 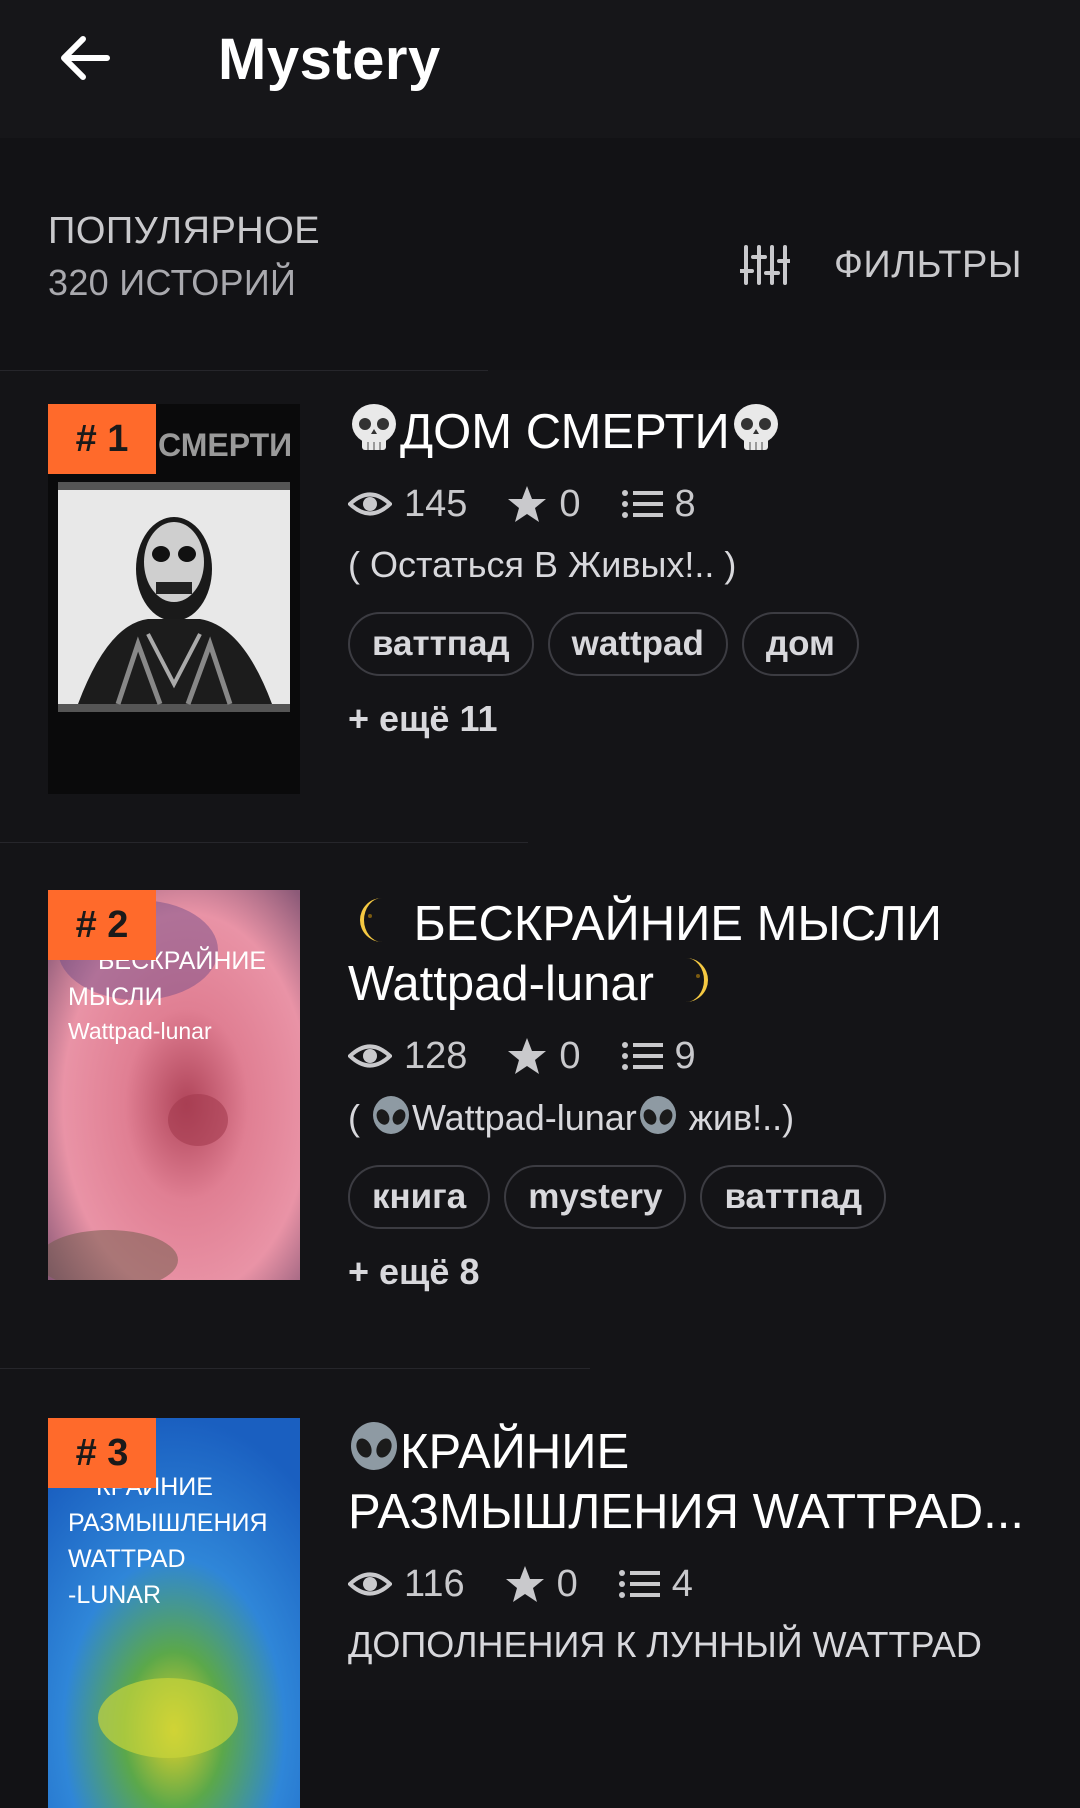 What do you see at coordinates (565, 432) in the screenshot?
I see `story-title-text: ДОМ СМЕРТИ` at bounding box center [565, 432].